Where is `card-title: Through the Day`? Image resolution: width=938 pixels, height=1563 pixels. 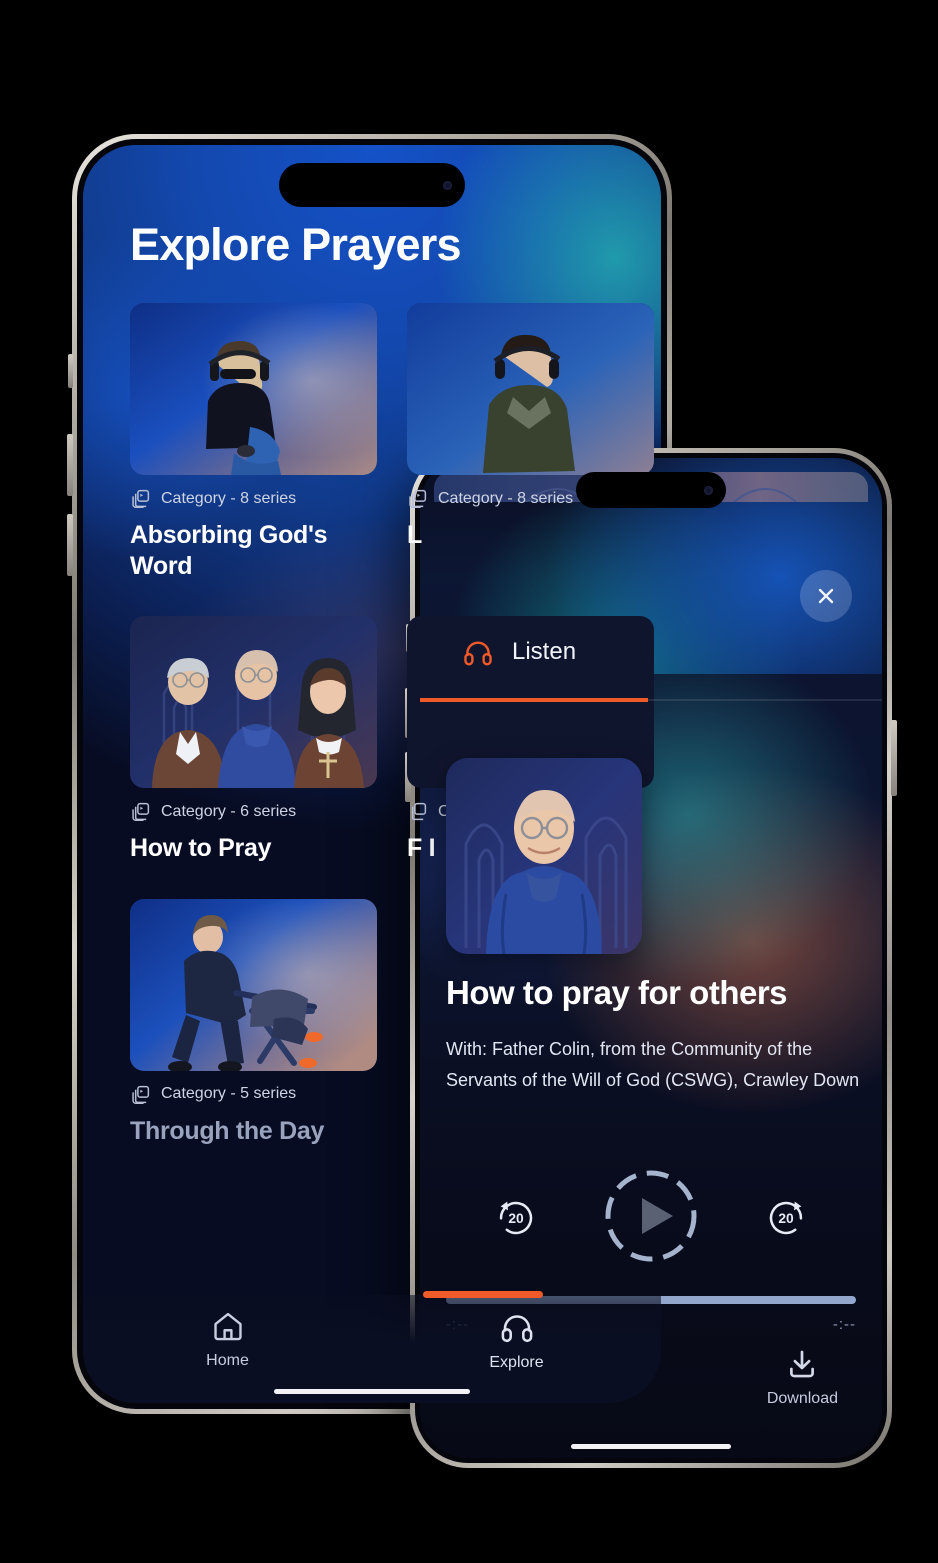 card-title: Through the Day is located at coordinates (227, 1130).